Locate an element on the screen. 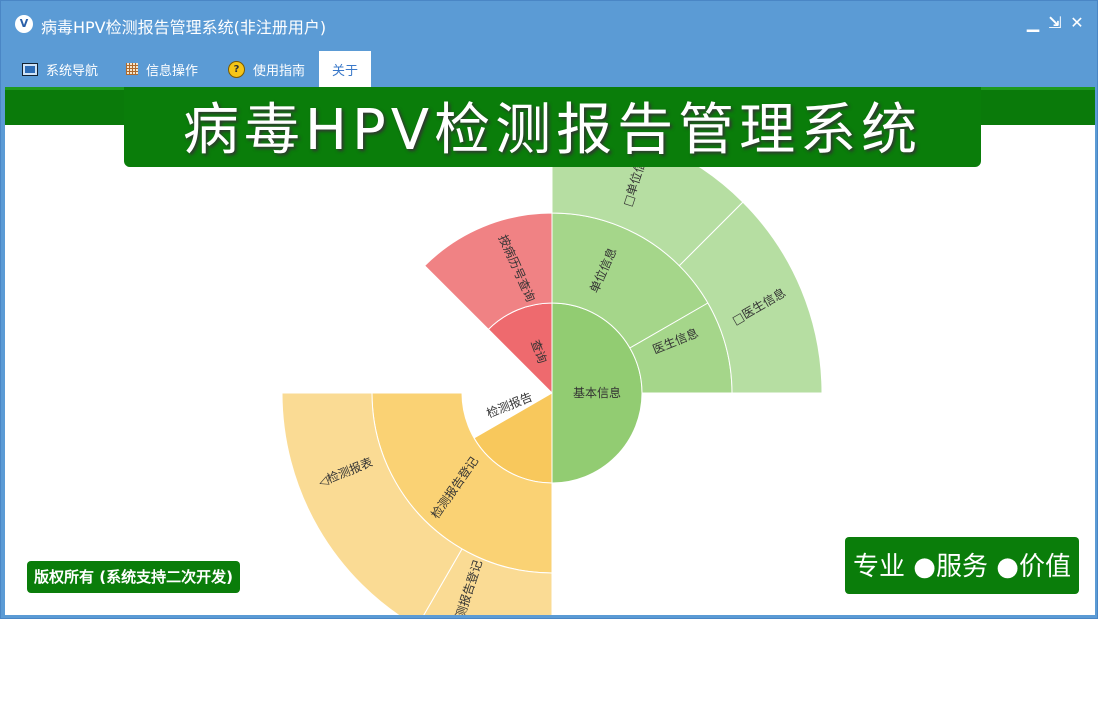  slogan-badge: 专业 ●服务 ●价值 is located at coordinates (962, 565).